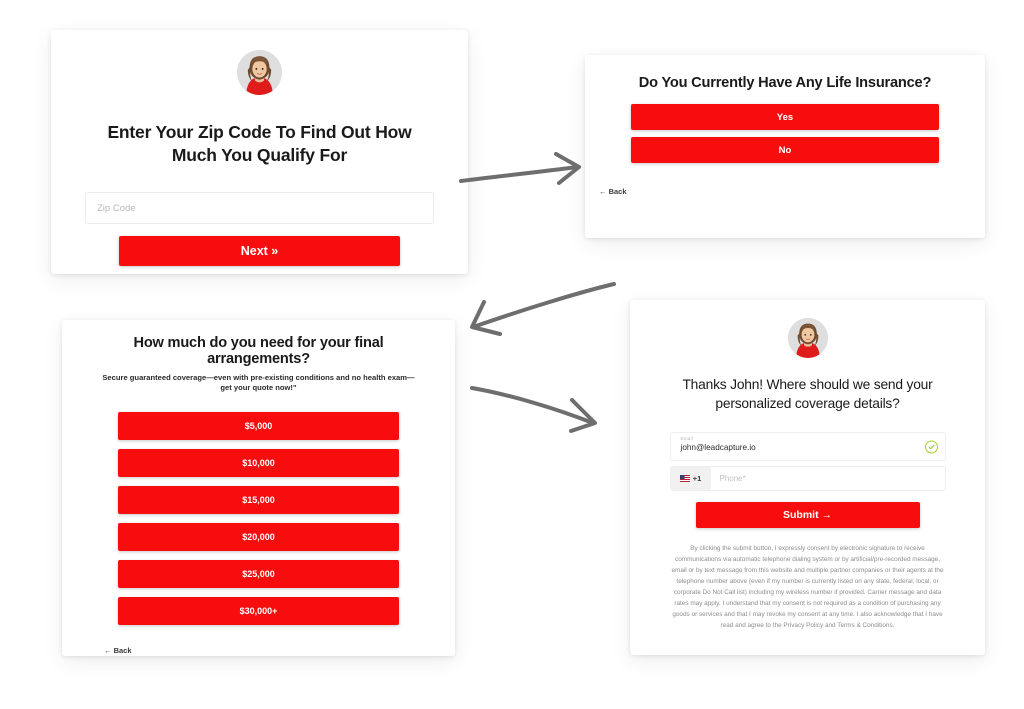  I want to click on country-code-selector: +1, so click(690, 479).